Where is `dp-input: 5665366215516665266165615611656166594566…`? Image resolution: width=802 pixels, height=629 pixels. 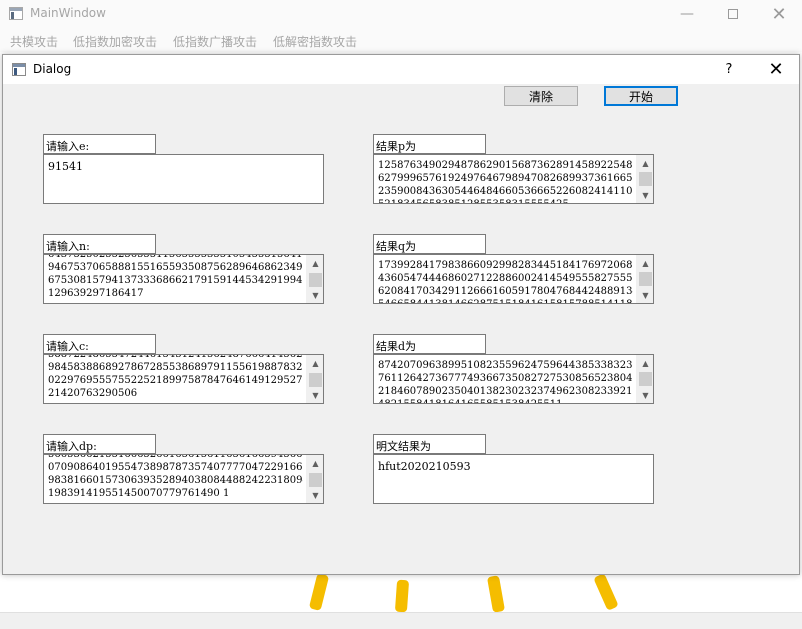
dp-input: 5665366215516665266165615611656166594566… is located at coordinates (183, 479).